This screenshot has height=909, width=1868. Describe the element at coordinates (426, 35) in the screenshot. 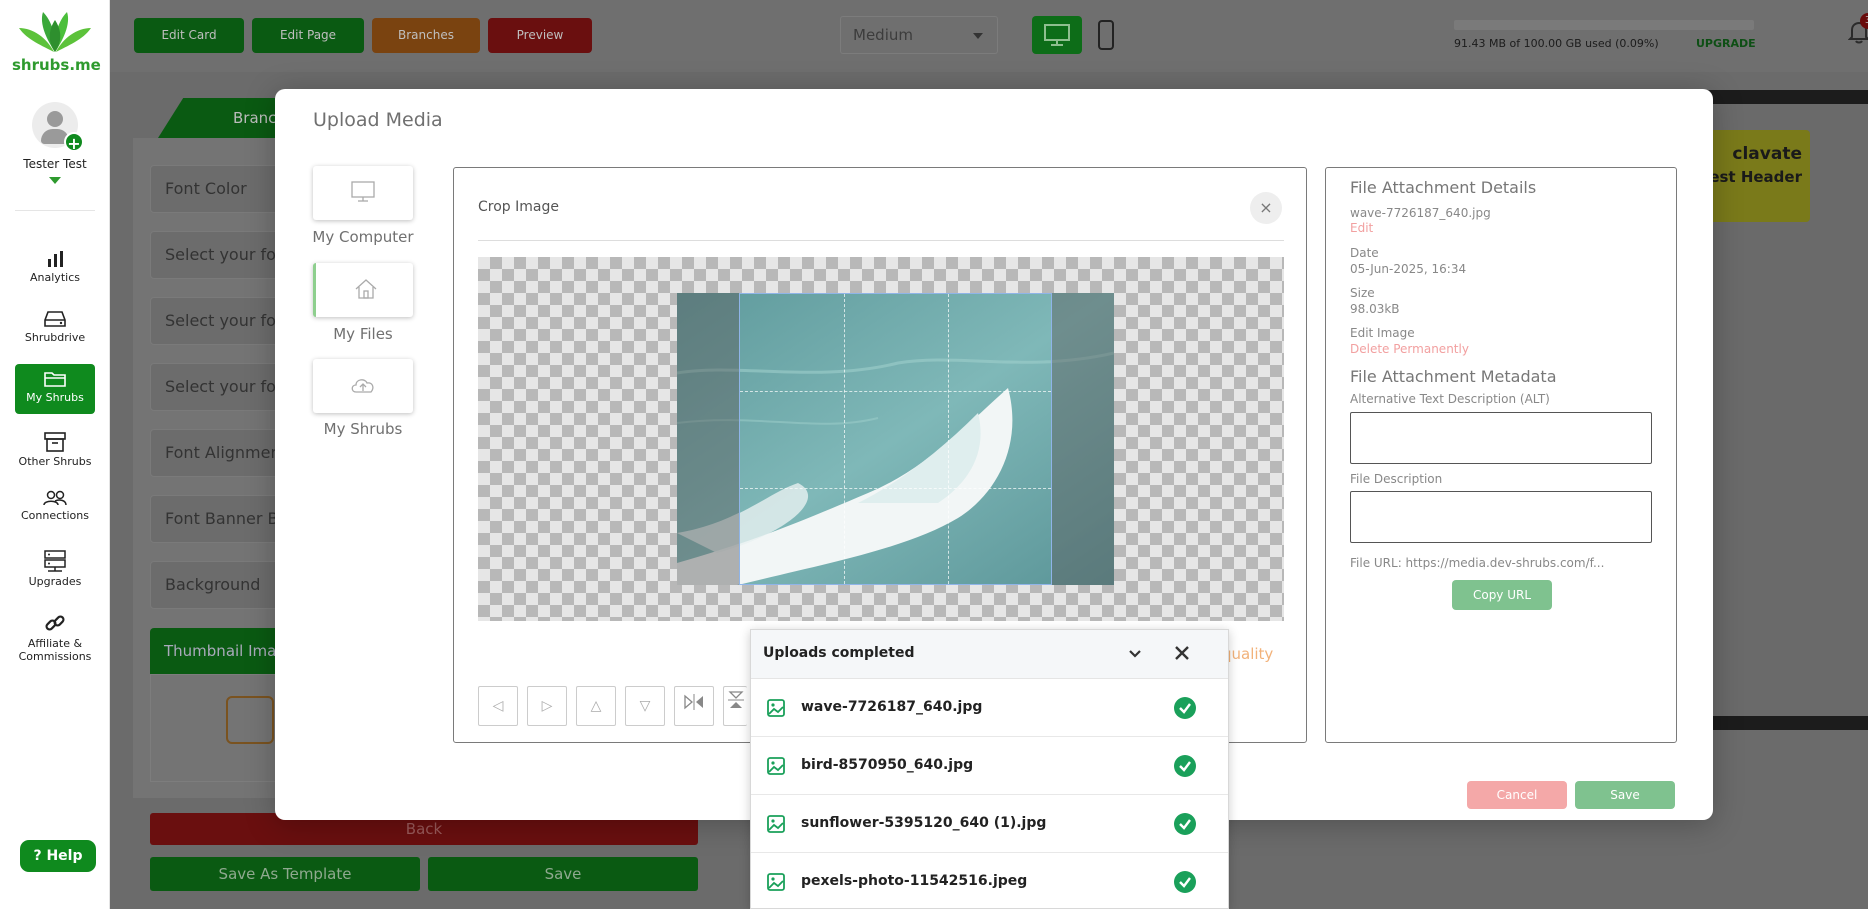

I see `branches-button: Branches` at that location.